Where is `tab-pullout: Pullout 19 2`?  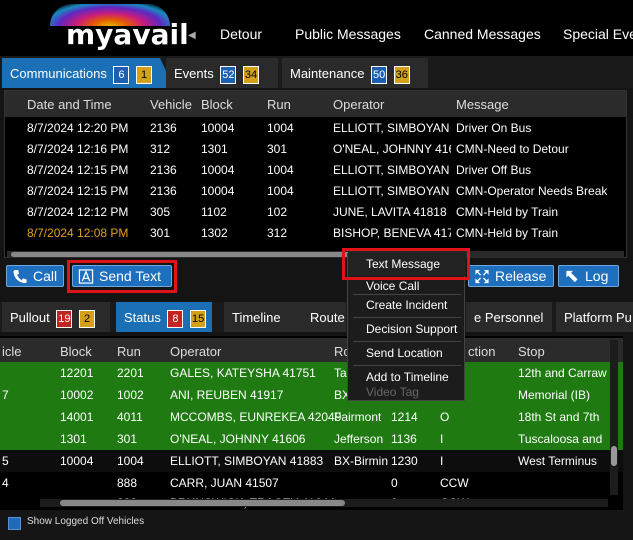
tab-pullout: Pullout 19 2 is located at coordinates (56, 317).